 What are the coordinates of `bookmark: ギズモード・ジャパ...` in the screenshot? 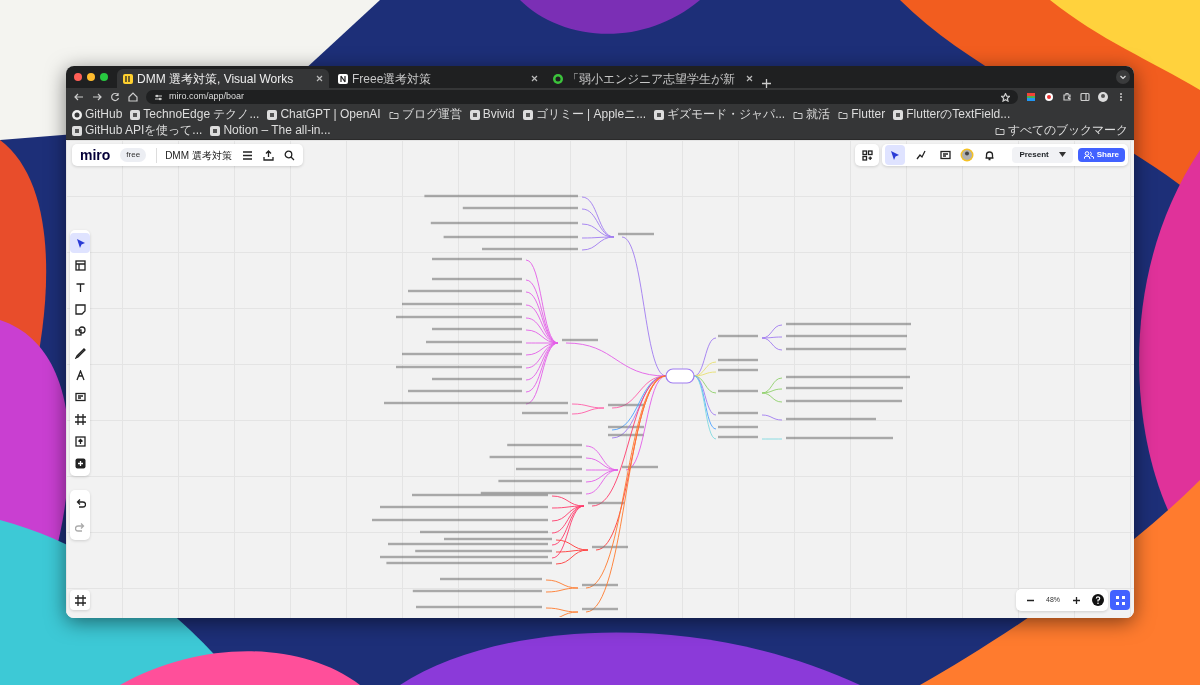 It's located at (720, 114).